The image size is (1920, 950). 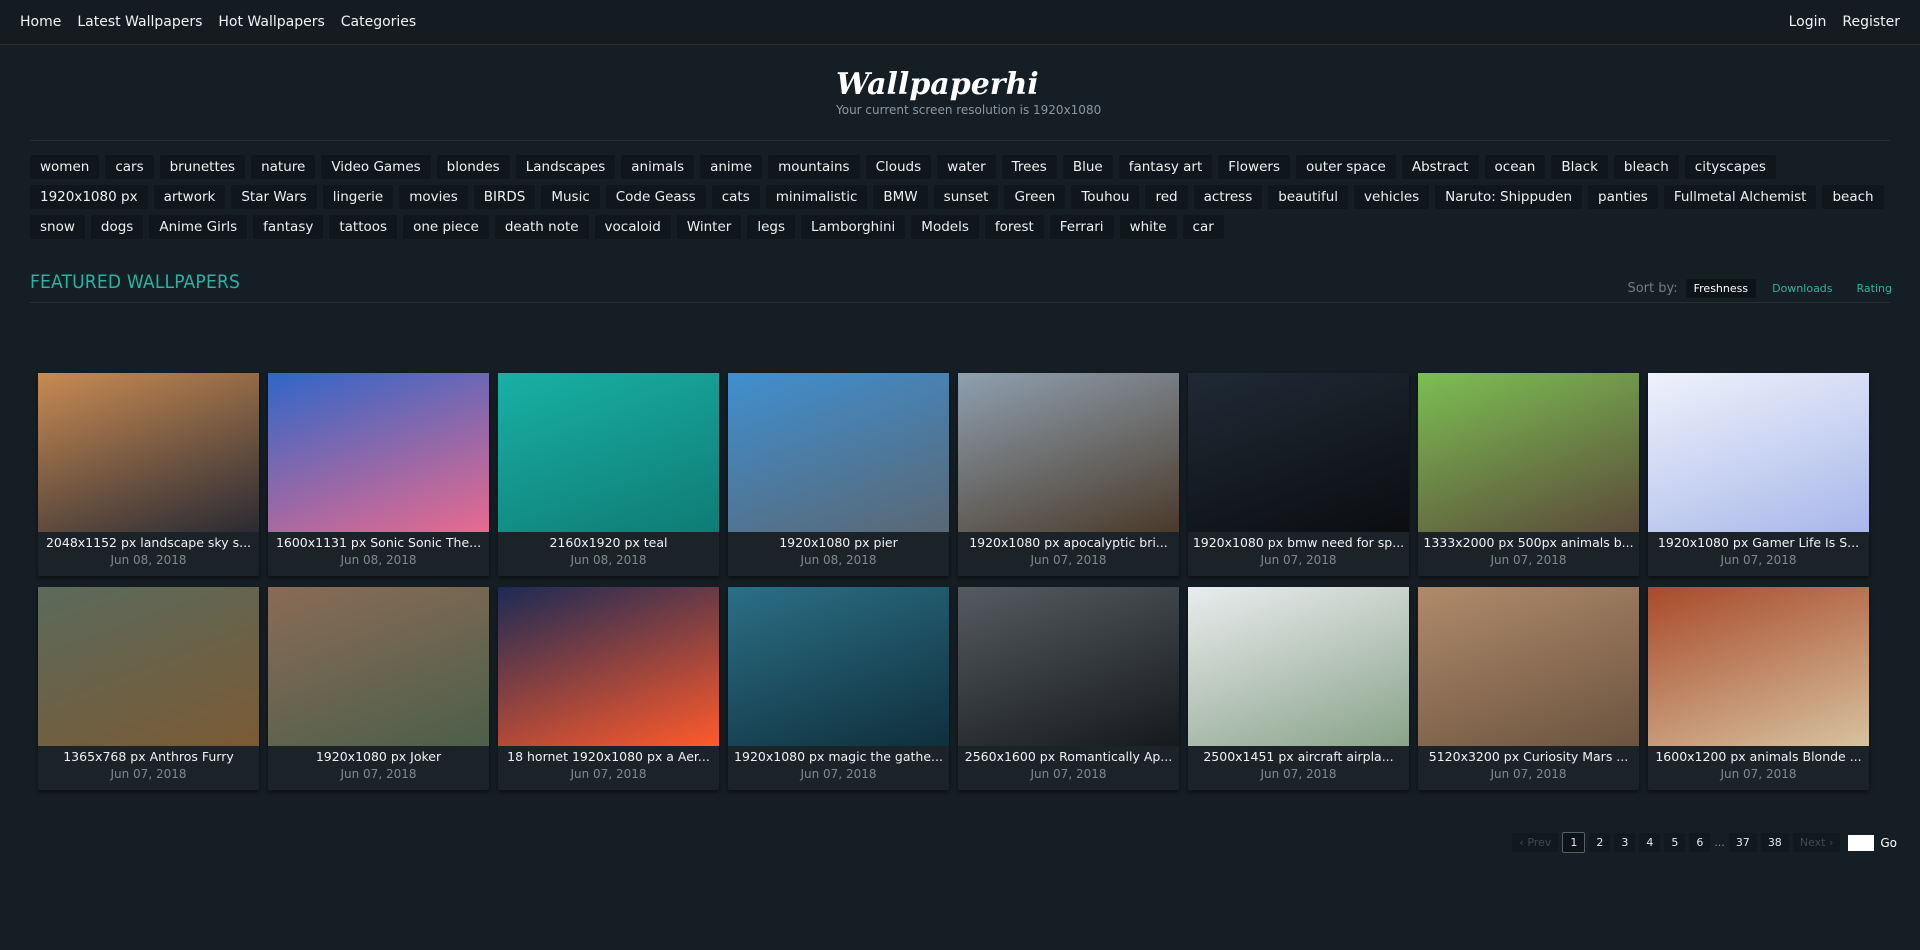 What do you see at coordinates (1254, 167) in the screenshot?
I see `tag-link: Flowers` at bounding box center [1254, 167].